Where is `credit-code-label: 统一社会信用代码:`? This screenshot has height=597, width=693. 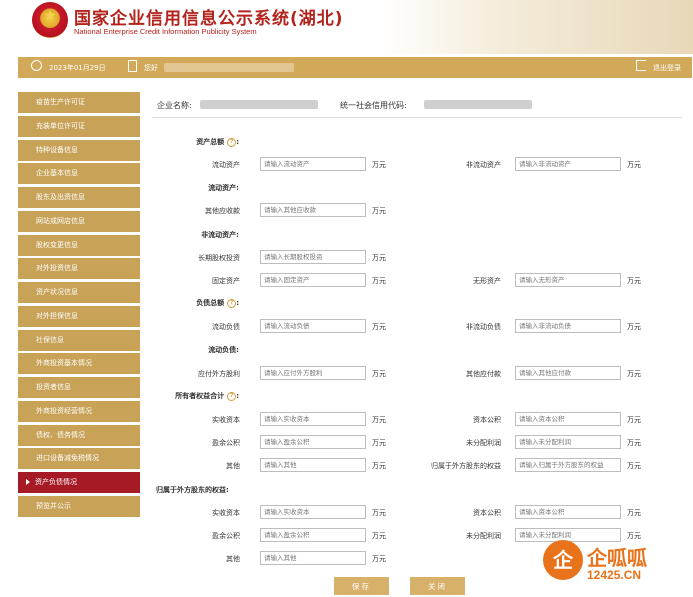 credit-code-label: 统一社会信用代码: is located at coordinates (373, 105).